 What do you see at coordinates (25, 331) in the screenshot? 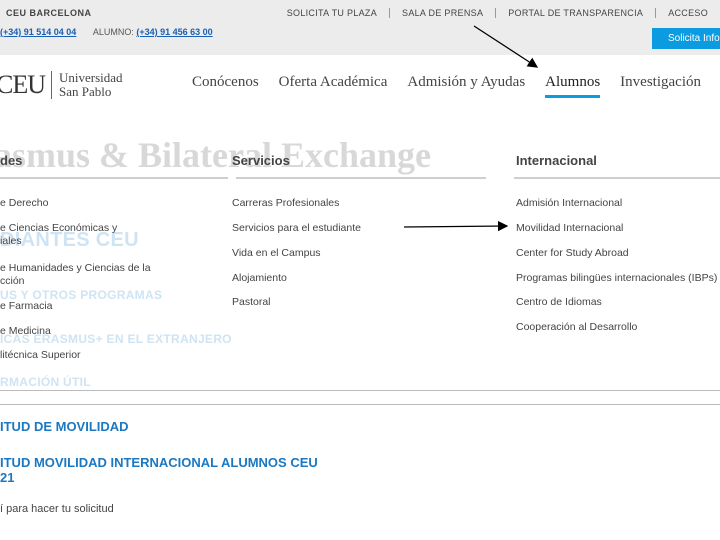
I see `menu-link-medicina: e Medicina` at bounding box center [25, 331].